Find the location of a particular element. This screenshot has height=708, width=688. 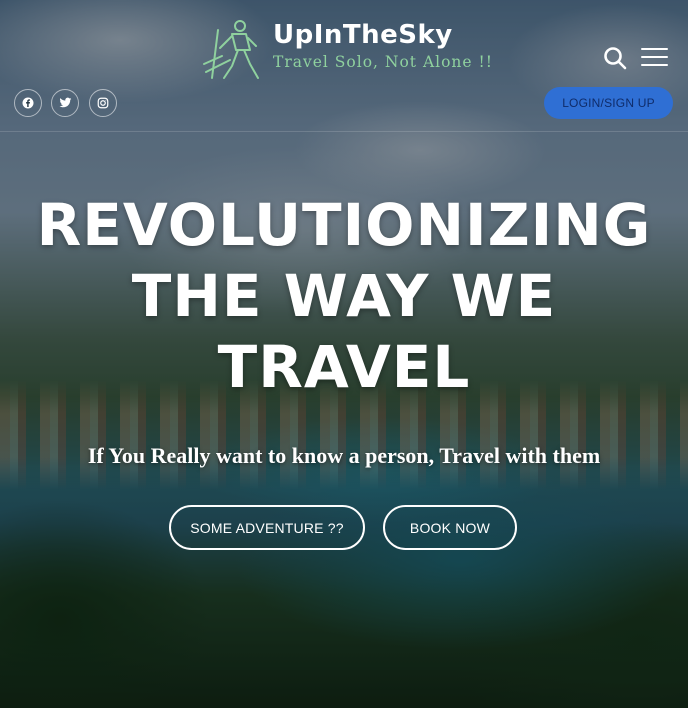

login-signup-button: LOGIN/SIGN UP is located at coordinates (608, 103).